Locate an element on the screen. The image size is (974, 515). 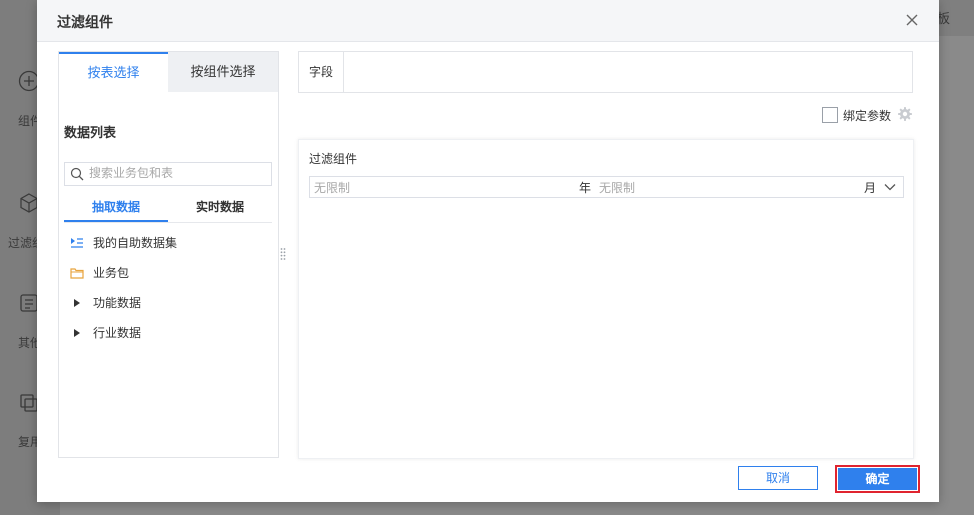
self-service-dataset-icon is located at coordinates (77, 243).